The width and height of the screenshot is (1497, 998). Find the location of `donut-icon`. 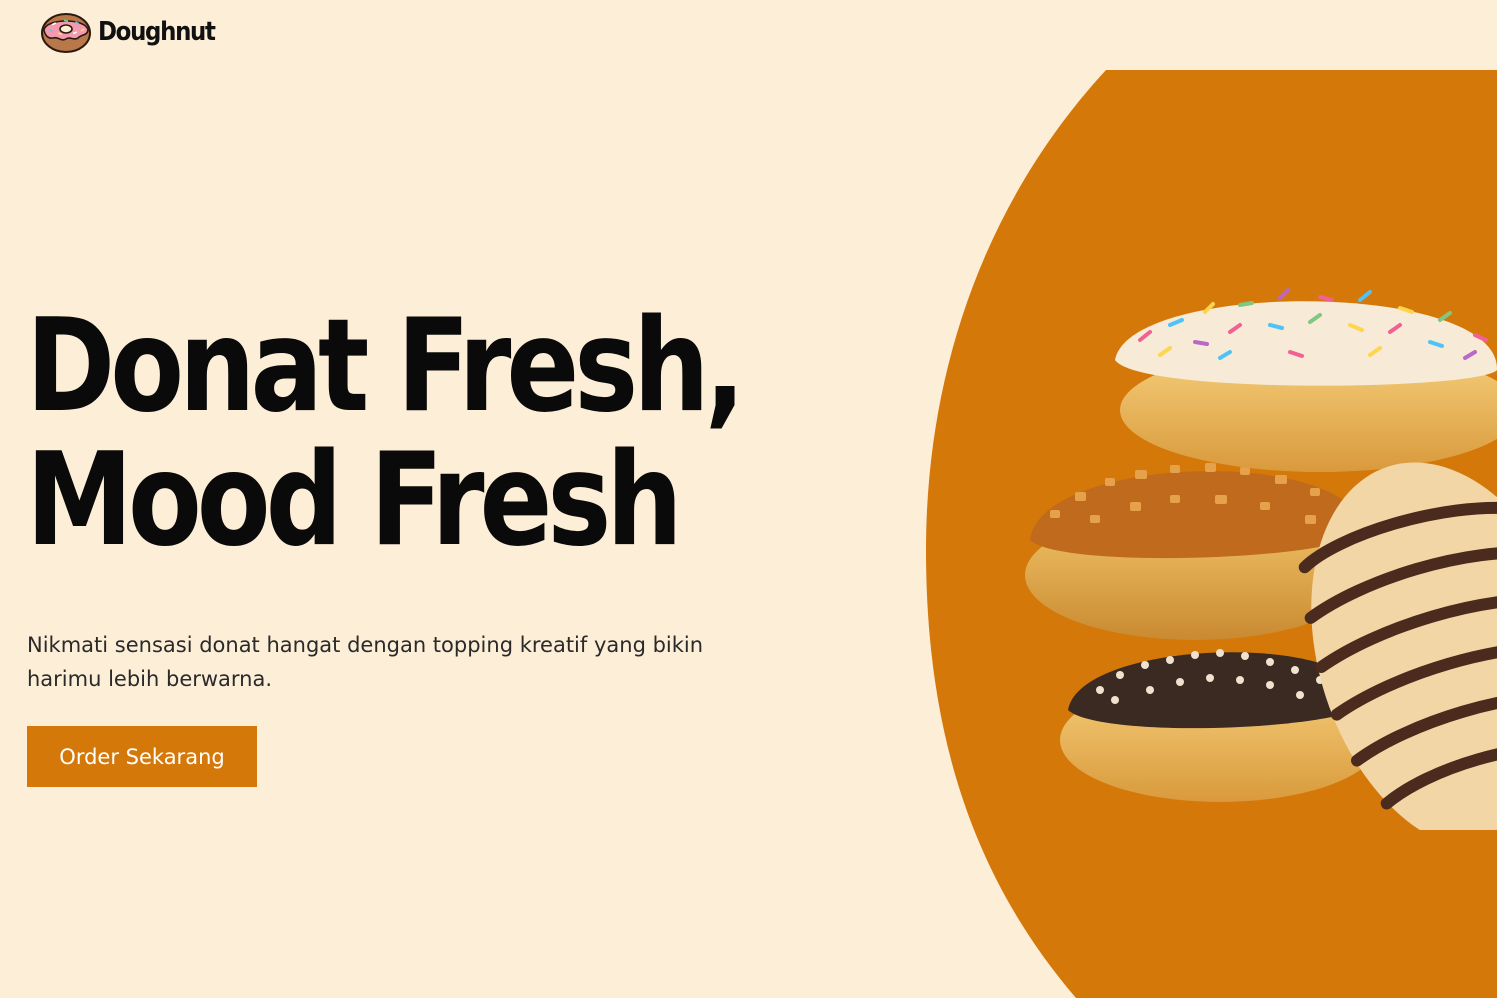

donut-icon is located at coordinates (66, 33).